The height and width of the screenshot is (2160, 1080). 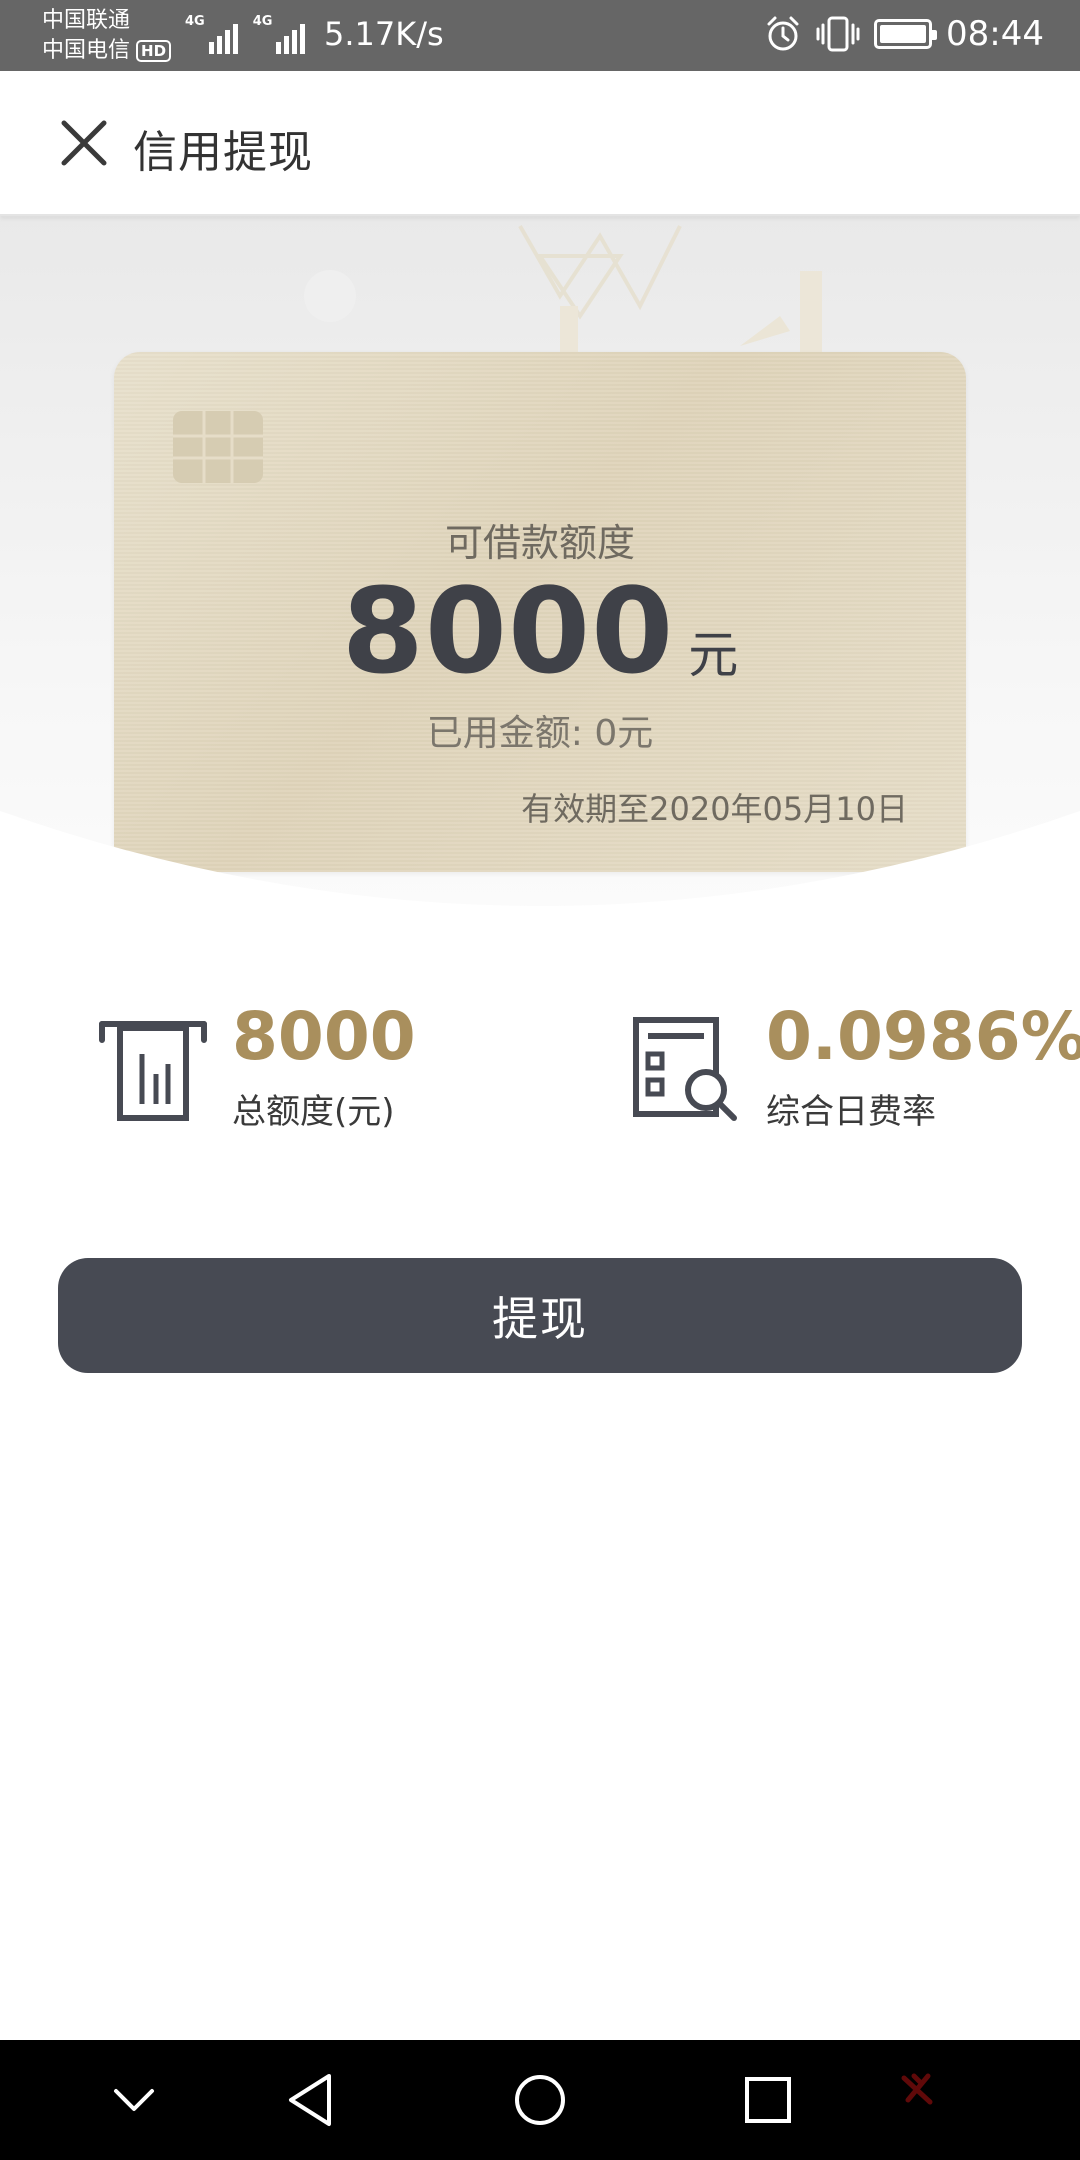 What do you see at coordinates (86, 20) in the screenshot?
I see `carrier-1: 中国联通` at bounding box center [86, 20].